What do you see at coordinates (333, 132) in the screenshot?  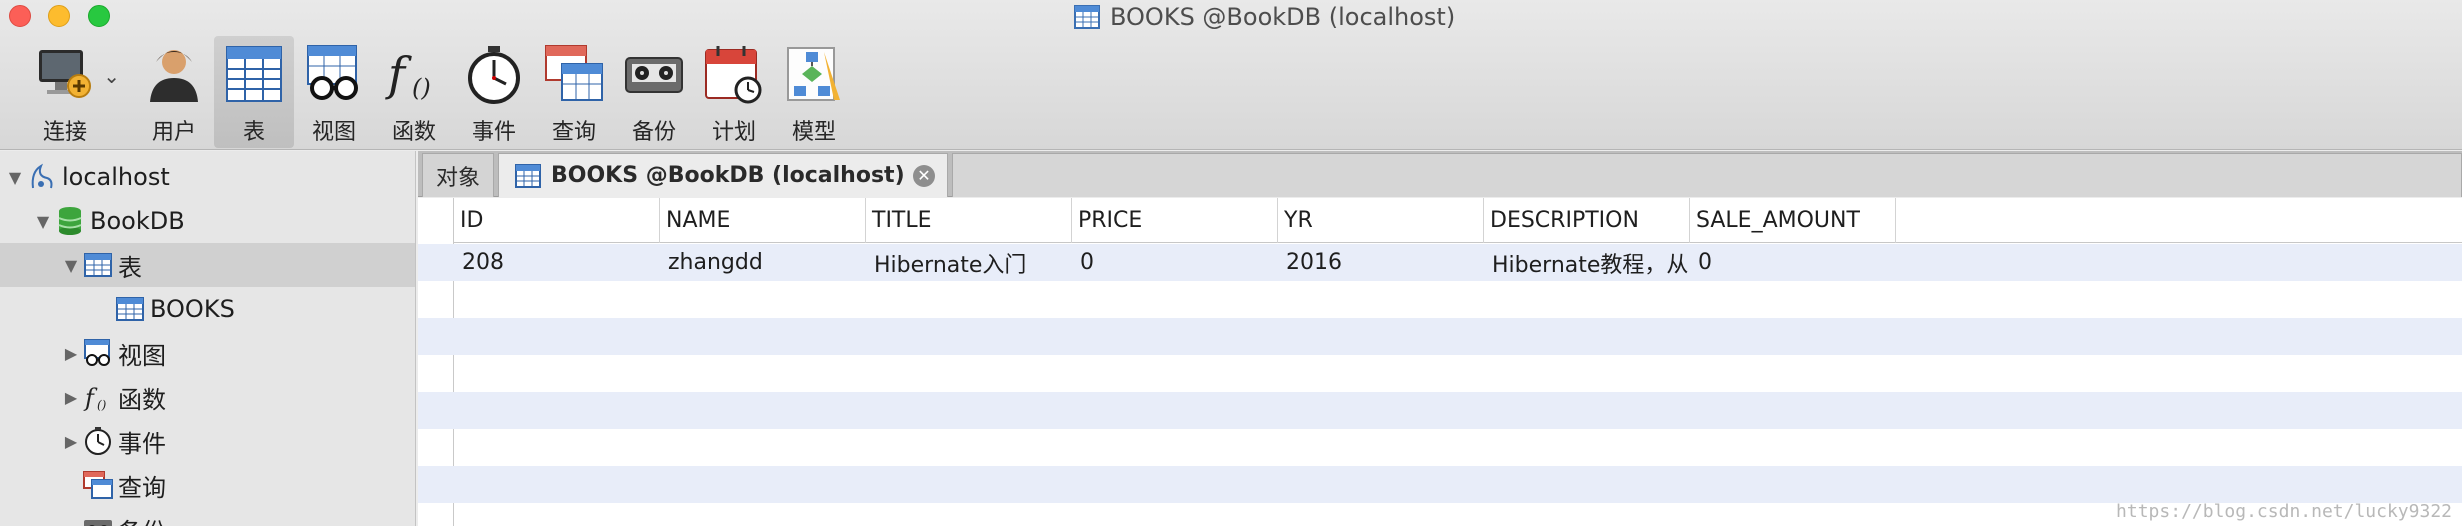 I see `toolbar-label: 视图` at bounding box center [333, 132].